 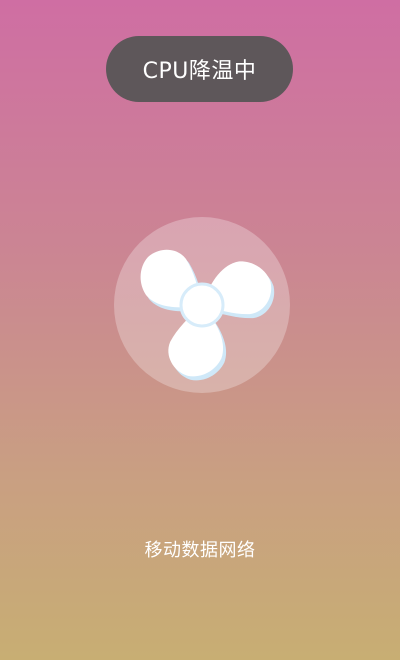 I want to click on network-label: 移动数据网络, so click(x=200, y=550).